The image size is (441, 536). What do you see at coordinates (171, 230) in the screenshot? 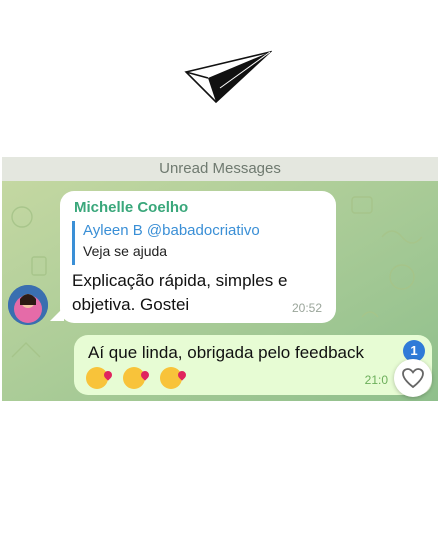
I see `quoted-author: Ayleen B @babadocriativo` at bounding box center [171, 230].